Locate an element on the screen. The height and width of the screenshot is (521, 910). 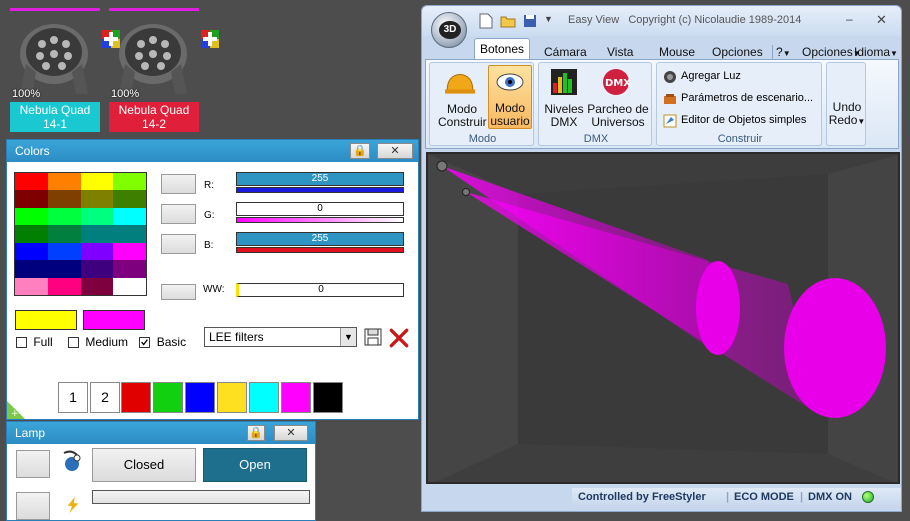
preset-color-green is located at coordinates (168, 397).